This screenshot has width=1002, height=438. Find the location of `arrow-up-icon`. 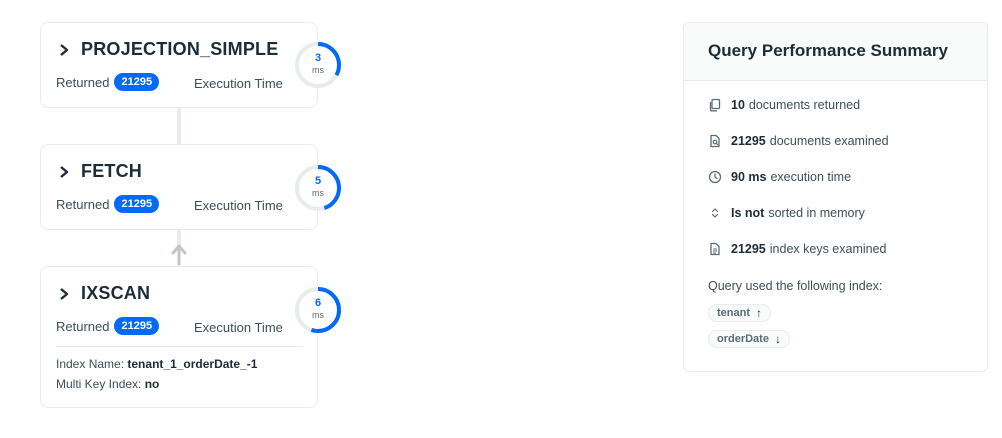

arrow-up-icon is located at coordinates (179, 255).